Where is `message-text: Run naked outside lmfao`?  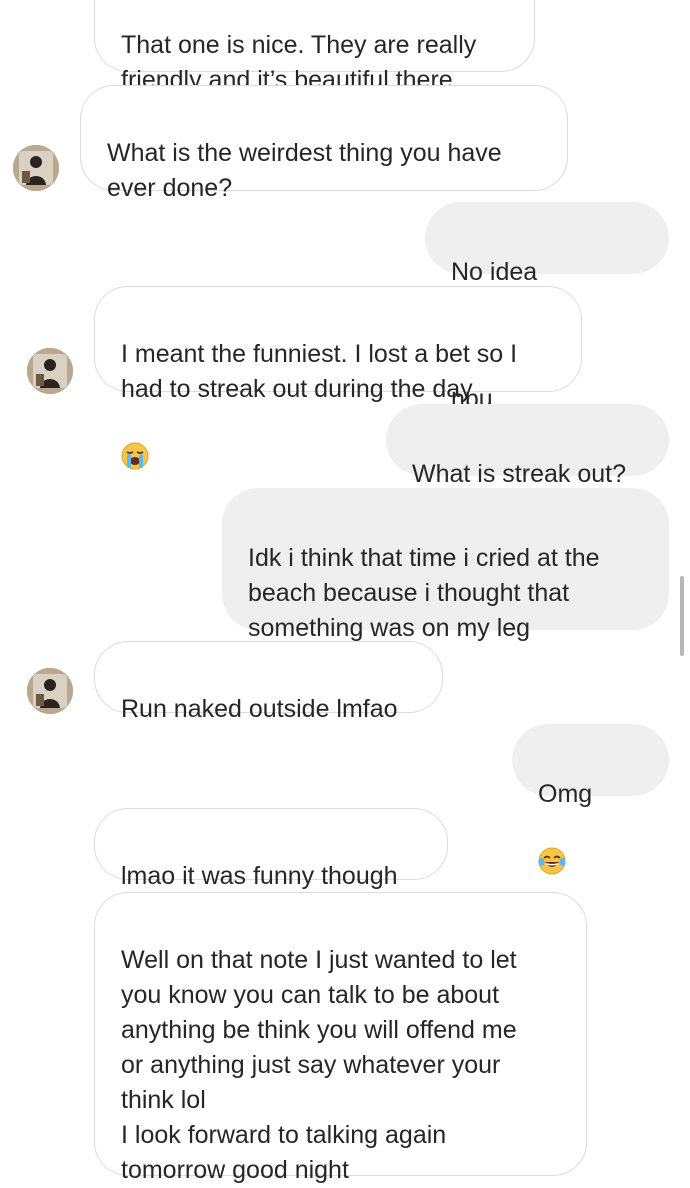 message-text: Run naked outside lmfao is located at coordinates (259, 709).